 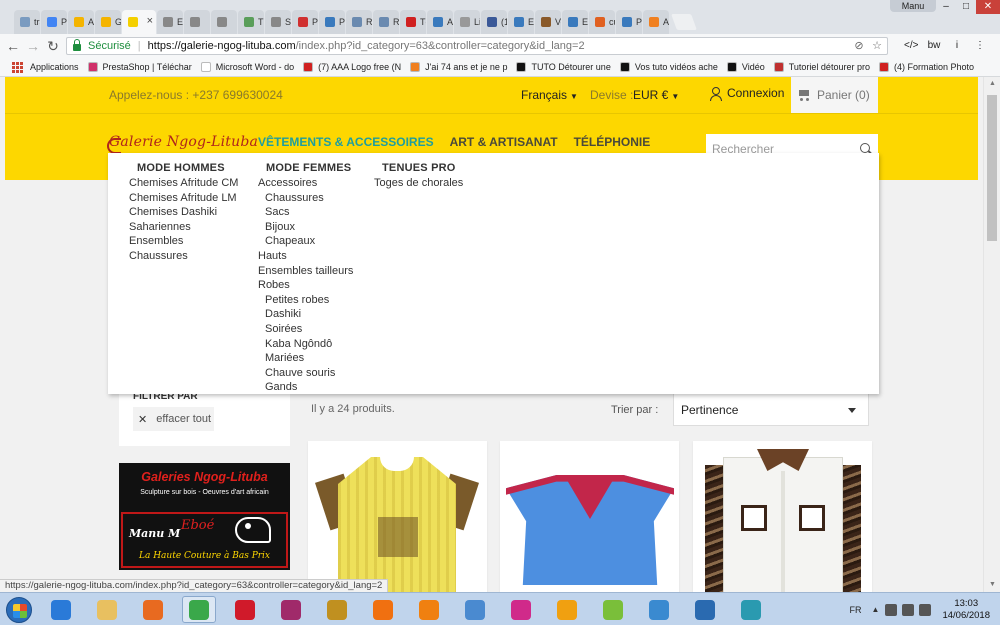 What do you see at coordinates (13, 46) in the screenshot?
I see `back-button: ←` at bounding box center [13, 46].